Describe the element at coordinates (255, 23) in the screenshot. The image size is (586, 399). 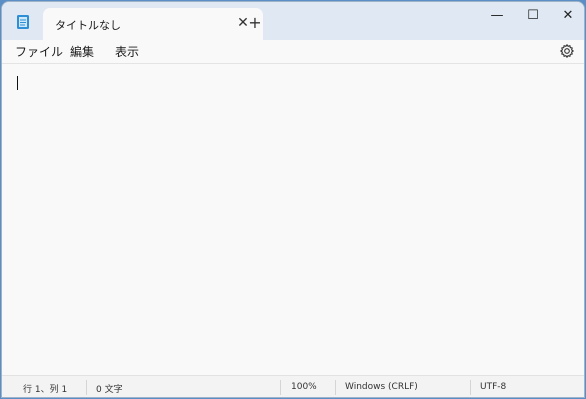
I see `new-tab-button: +` at that location.